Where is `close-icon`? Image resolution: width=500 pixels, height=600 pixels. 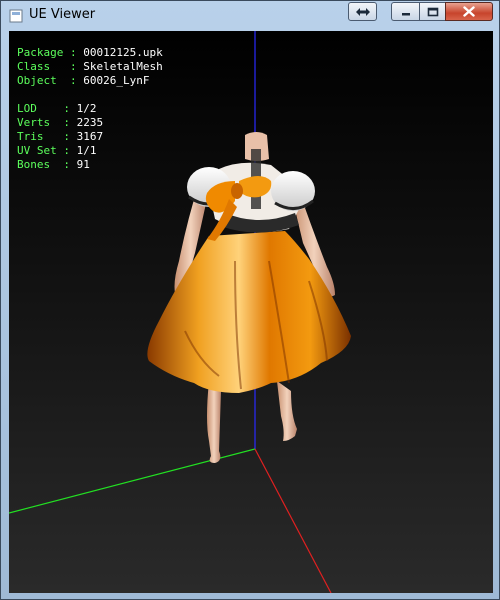 close-icon is located at coordinates (469, 11).